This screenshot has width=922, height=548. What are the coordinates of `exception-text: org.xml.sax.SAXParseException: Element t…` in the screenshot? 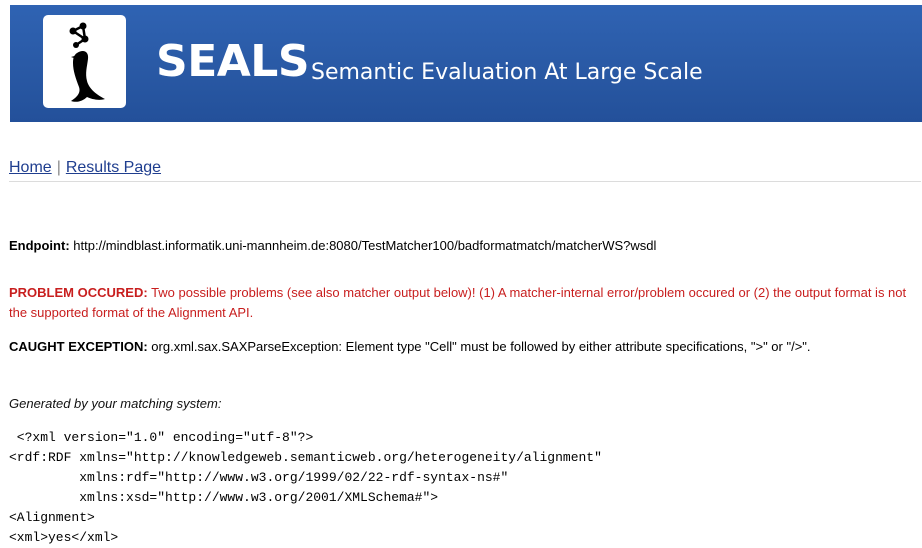 It's located at (481, 346).